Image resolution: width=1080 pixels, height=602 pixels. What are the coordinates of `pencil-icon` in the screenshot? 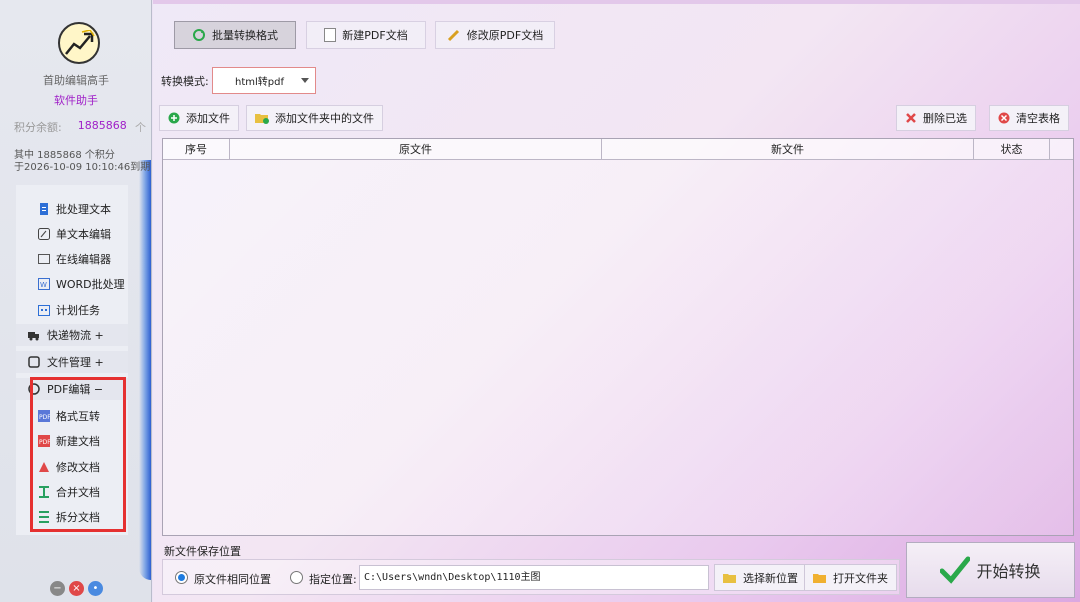 It's located at (453, 35).